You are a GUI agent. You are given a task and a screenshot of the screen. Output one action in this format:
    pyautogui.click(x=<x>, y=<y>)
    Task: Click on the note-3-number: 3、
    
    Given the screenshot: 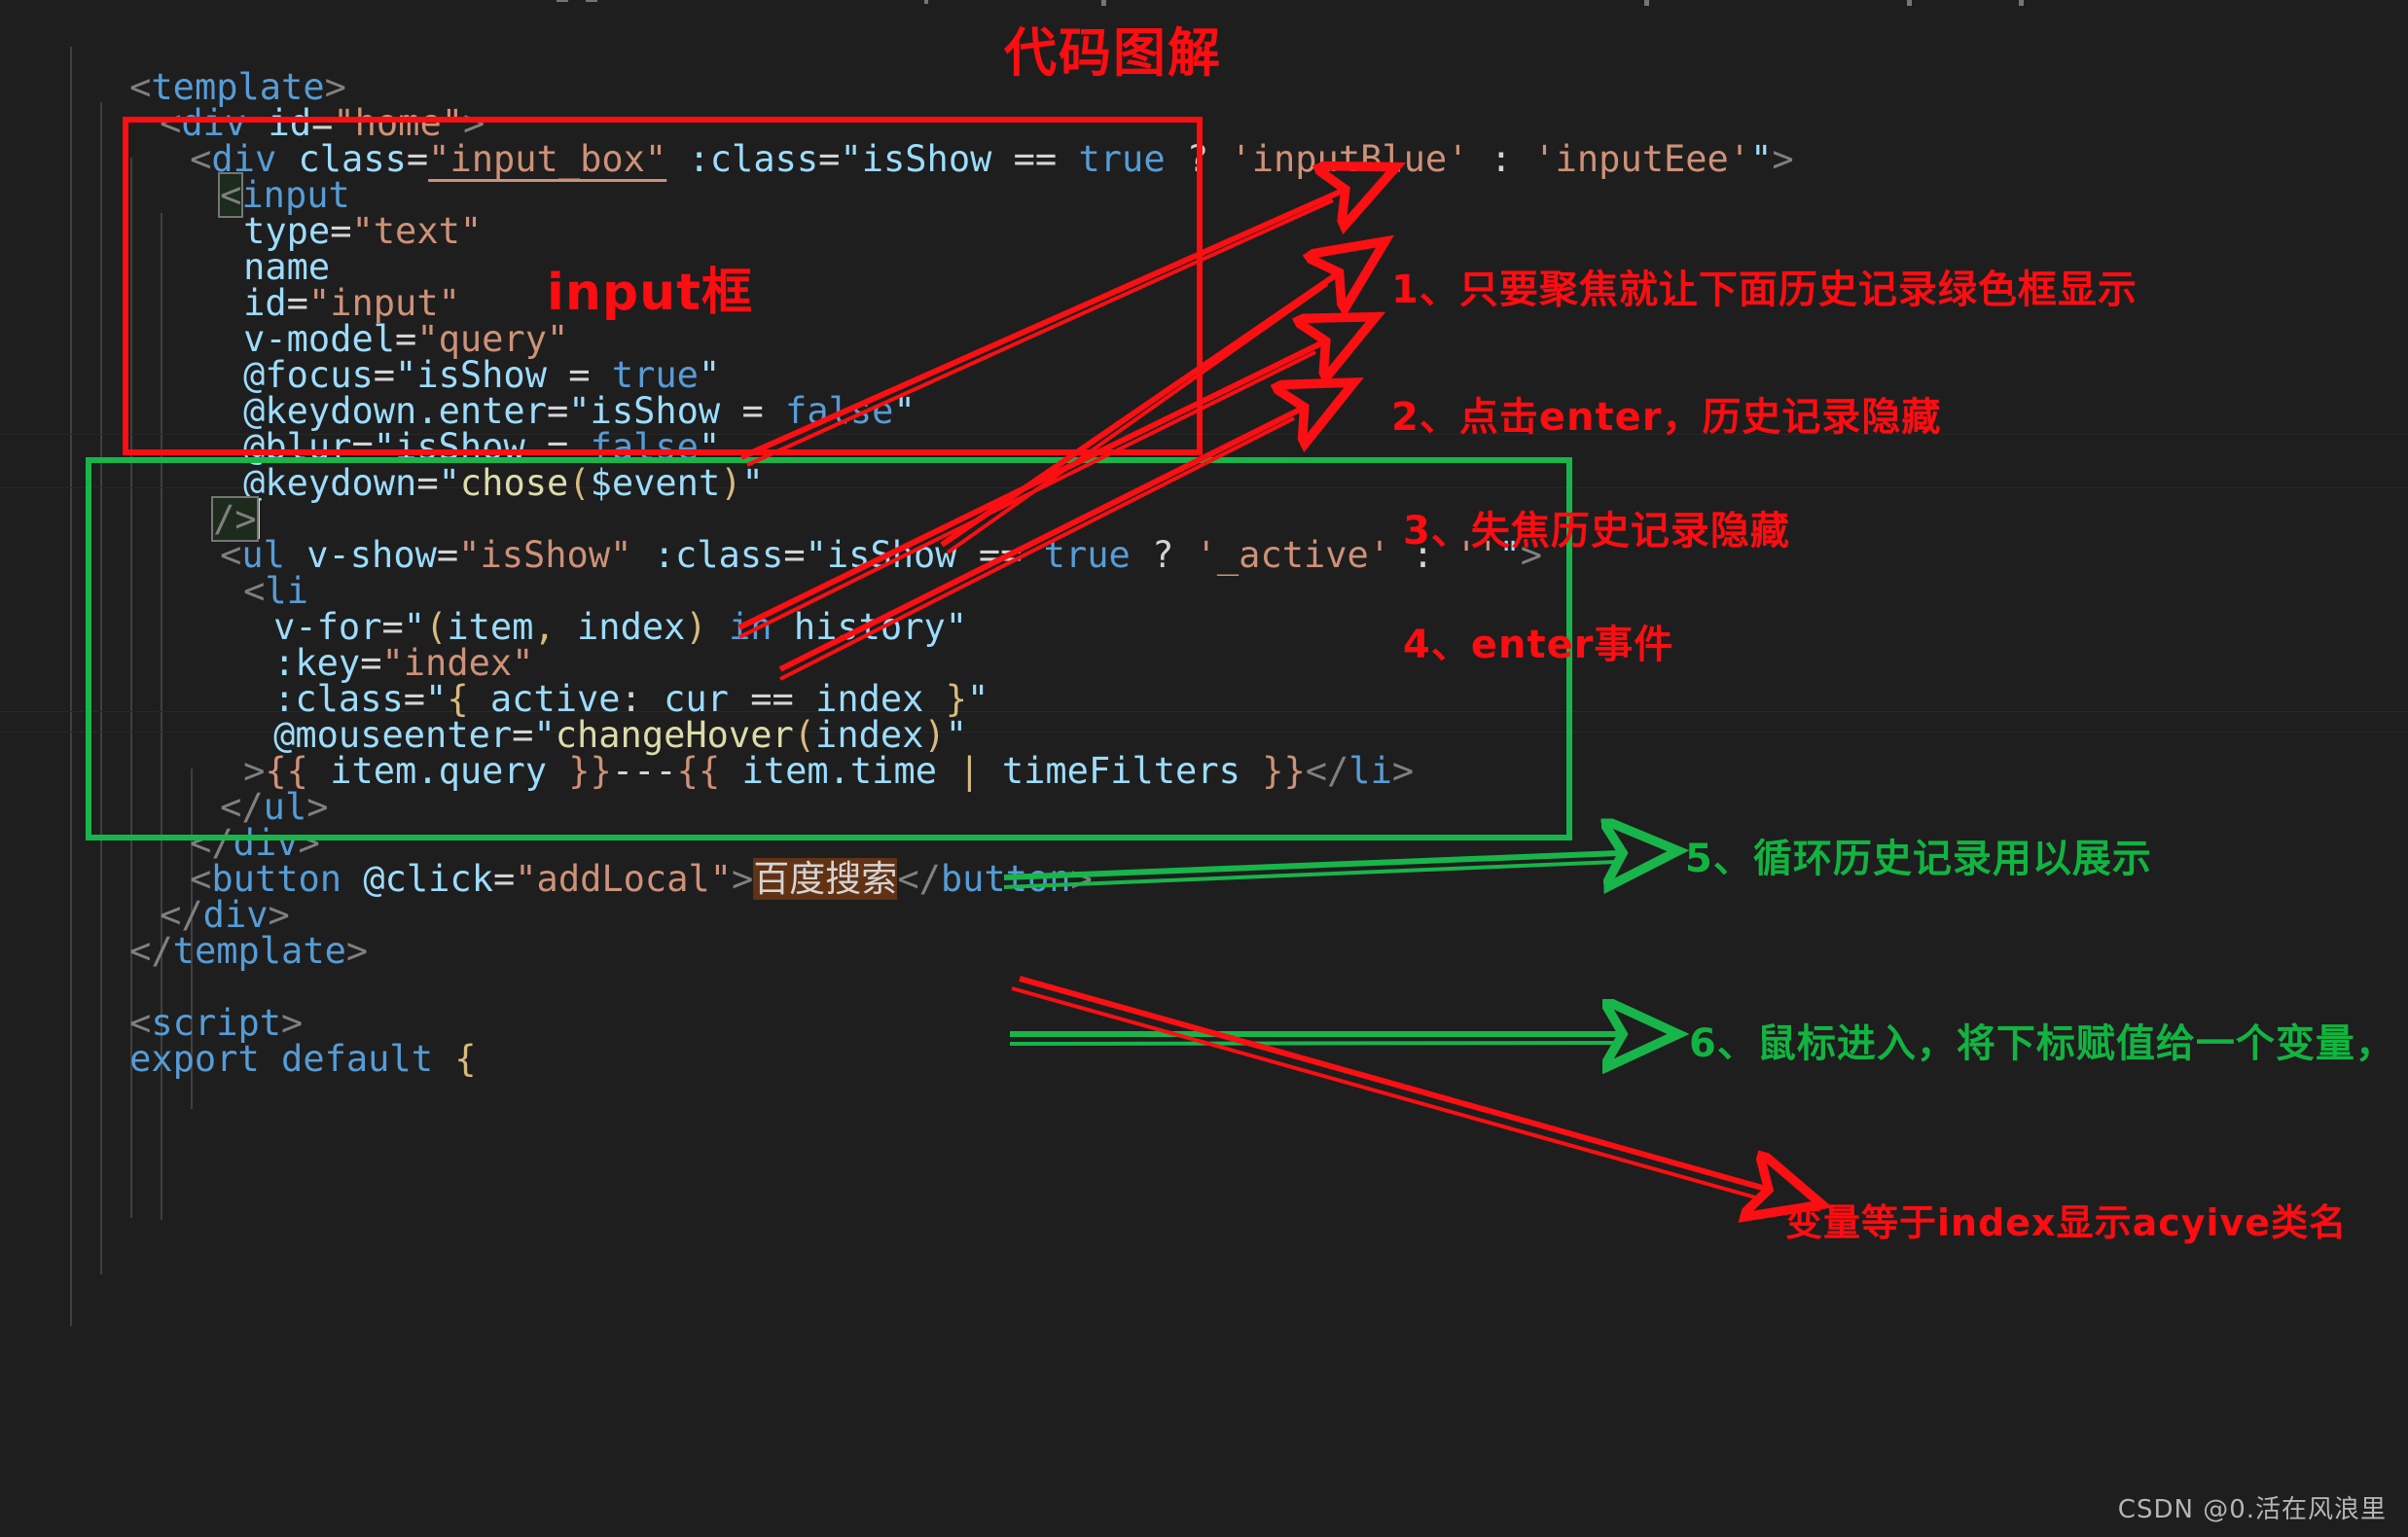 What is the action you would take?
    pyautogui.click(x=1437, y=531)
    